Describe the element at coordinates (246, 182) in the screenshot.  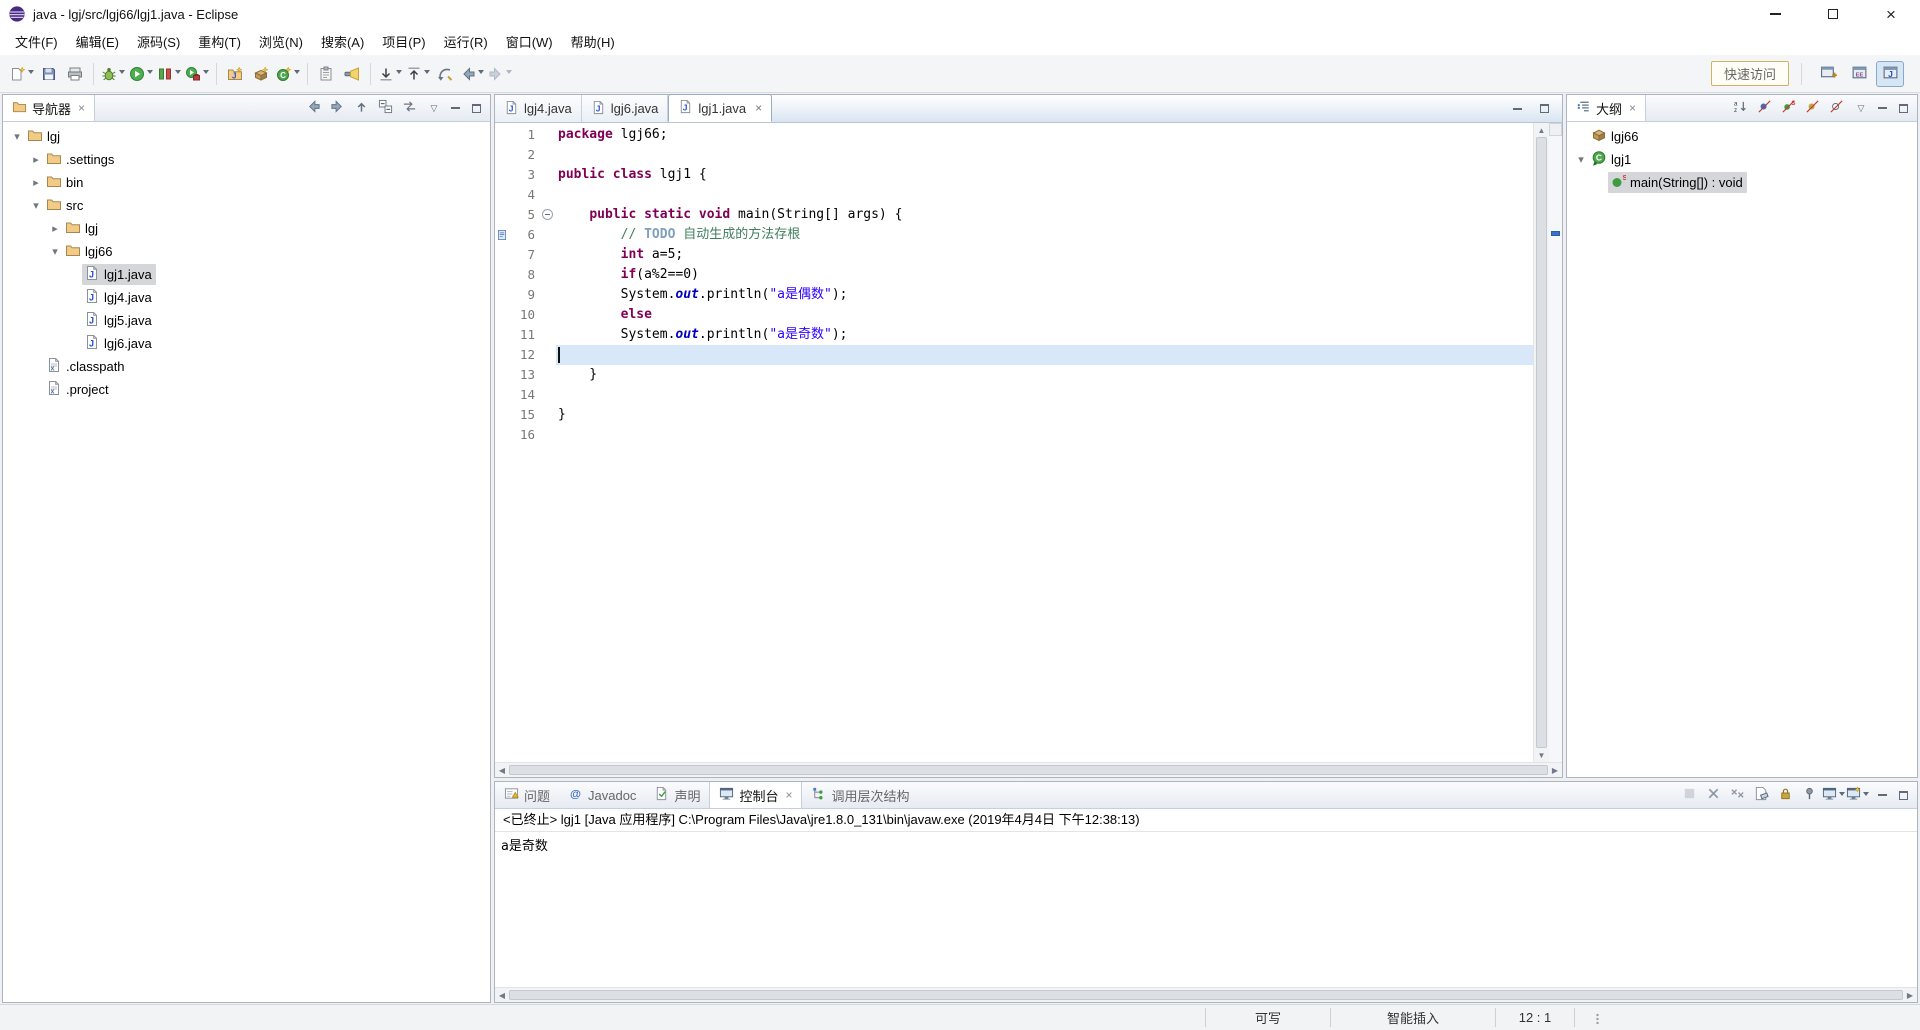
I see `folder-bin: ▸ bin` at that location.